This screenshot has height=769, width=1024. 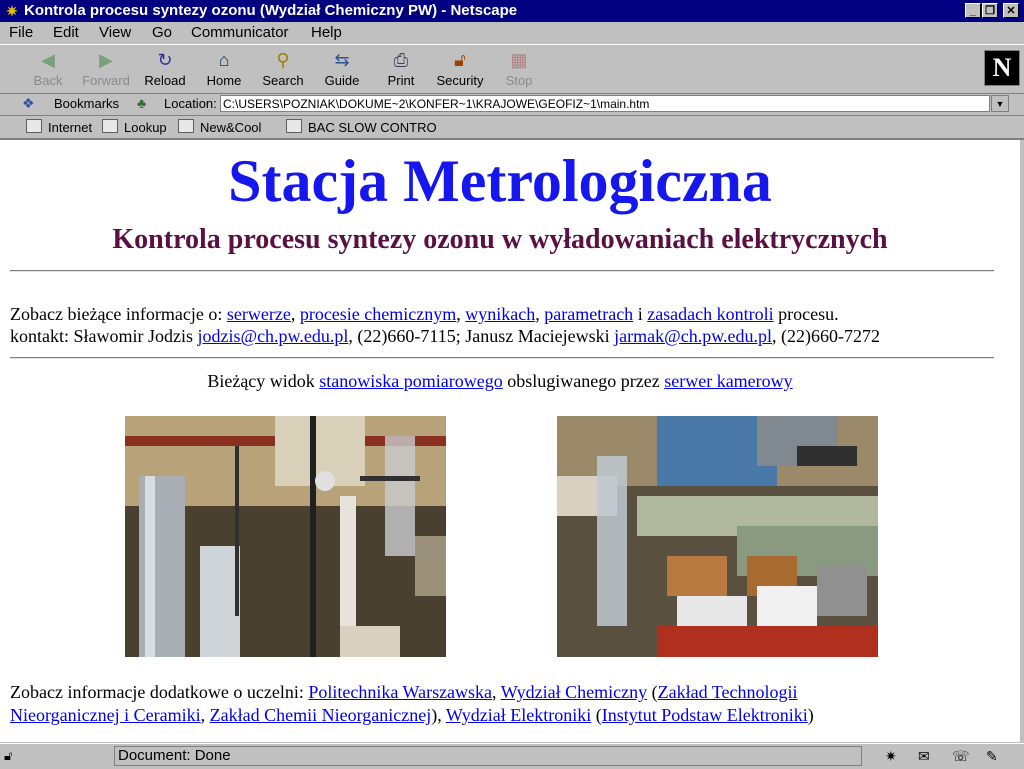 I want to click on lock-icon: 🔓︎, so click(x=460, y=60).